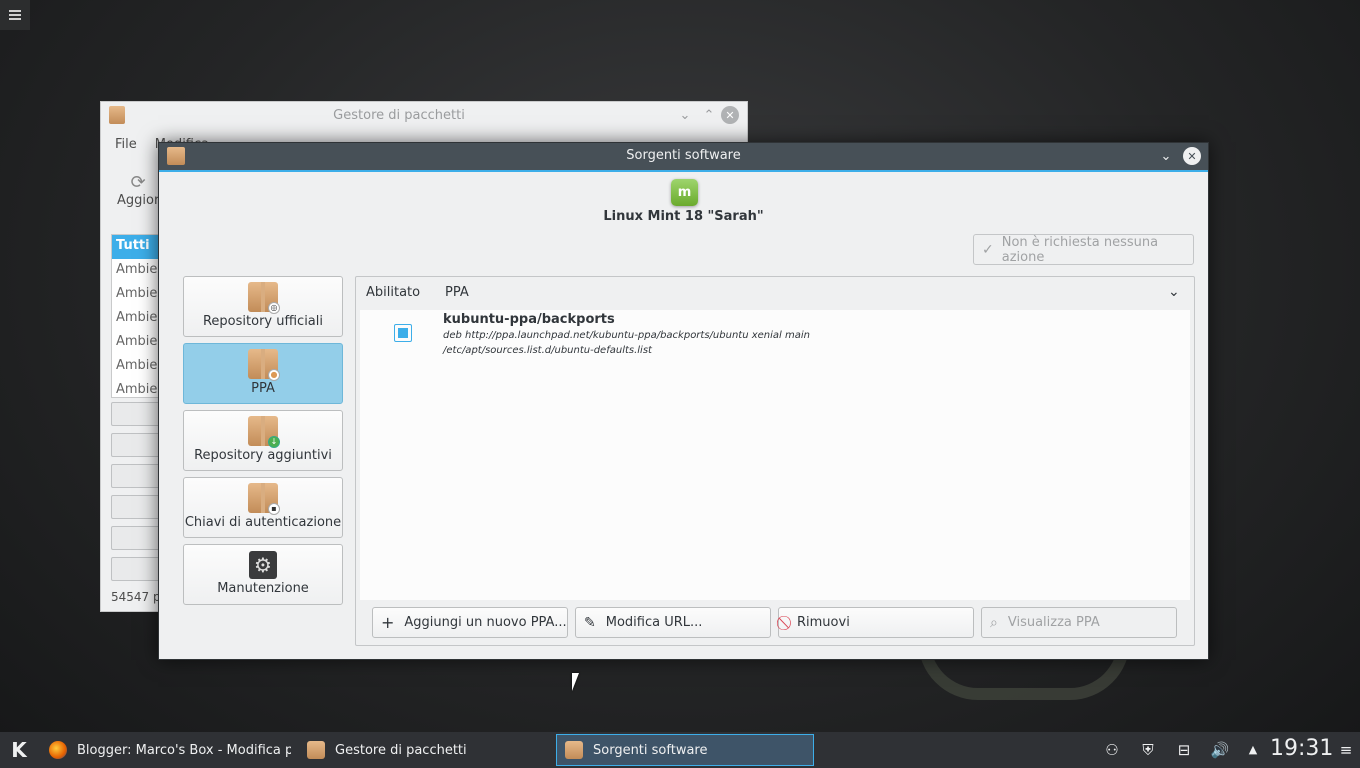 The height and width of the screenshot is (768, 1360). I want to click on network-icon: ⊟, so click(1184, 750).